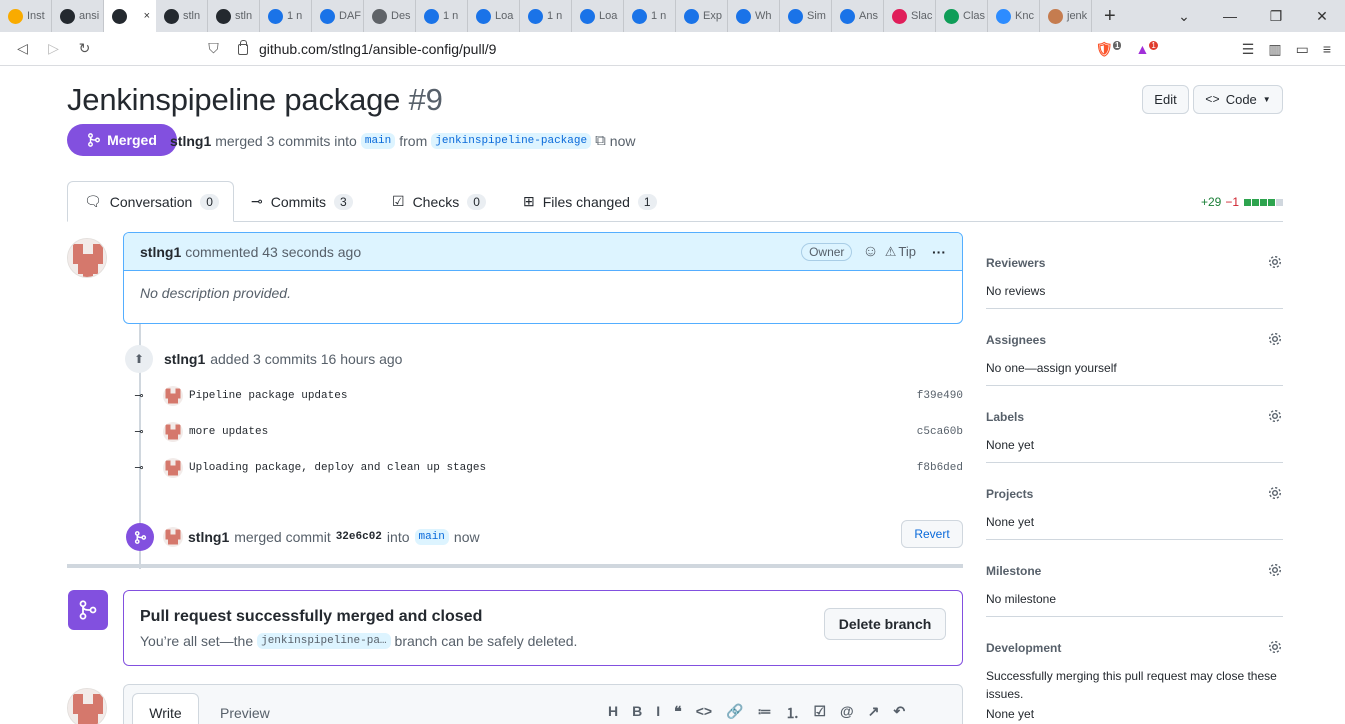 The image size is (1345, 724). I want to click on toolbar-tool-icon: ☑, so click(819, 713).